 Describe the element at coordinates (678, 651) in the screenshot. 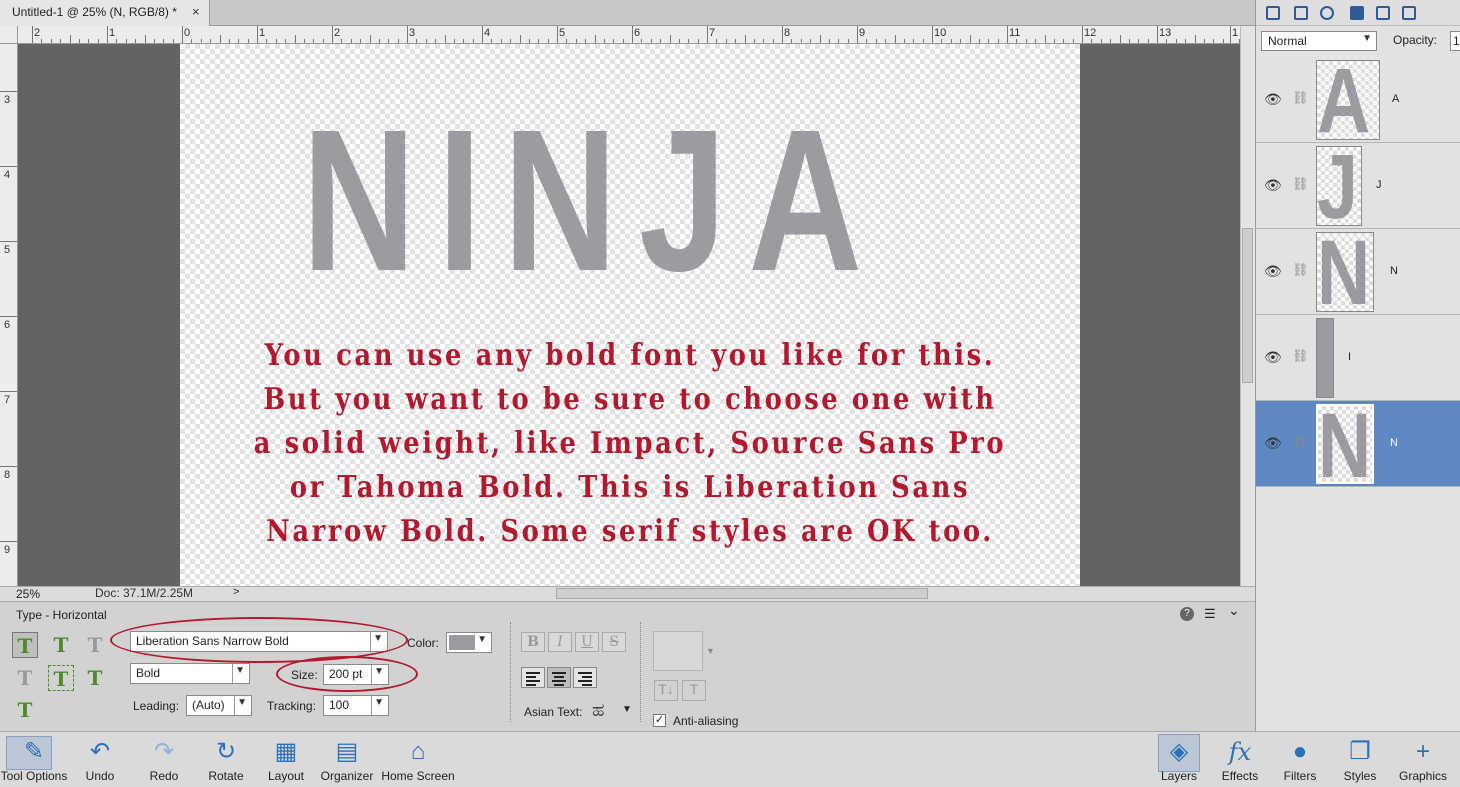

I see `text-warp-preview` at that location.